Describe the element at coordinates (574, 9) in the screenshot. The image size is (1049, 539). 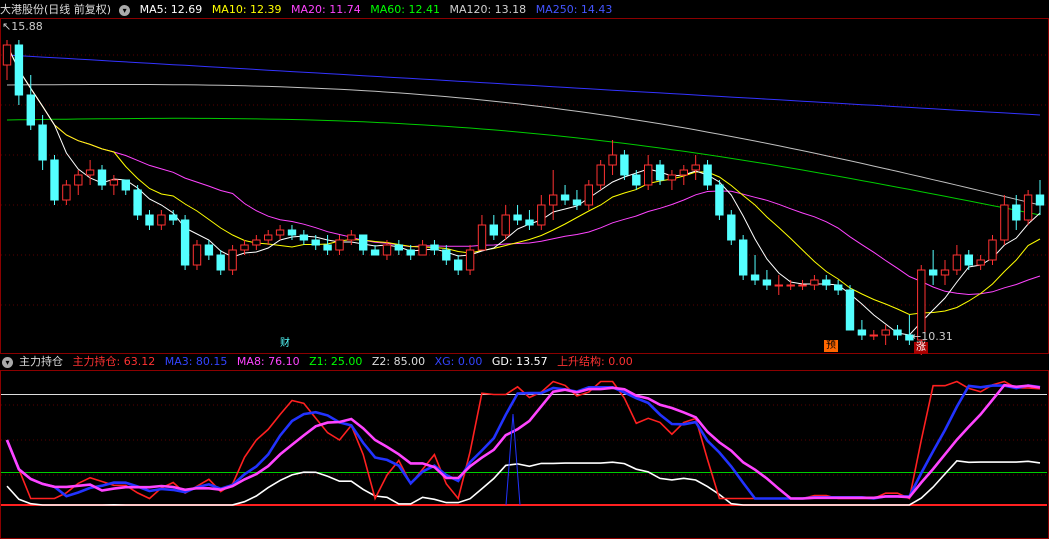
I see `legend-ma250: MA250: 14.43` at that location.